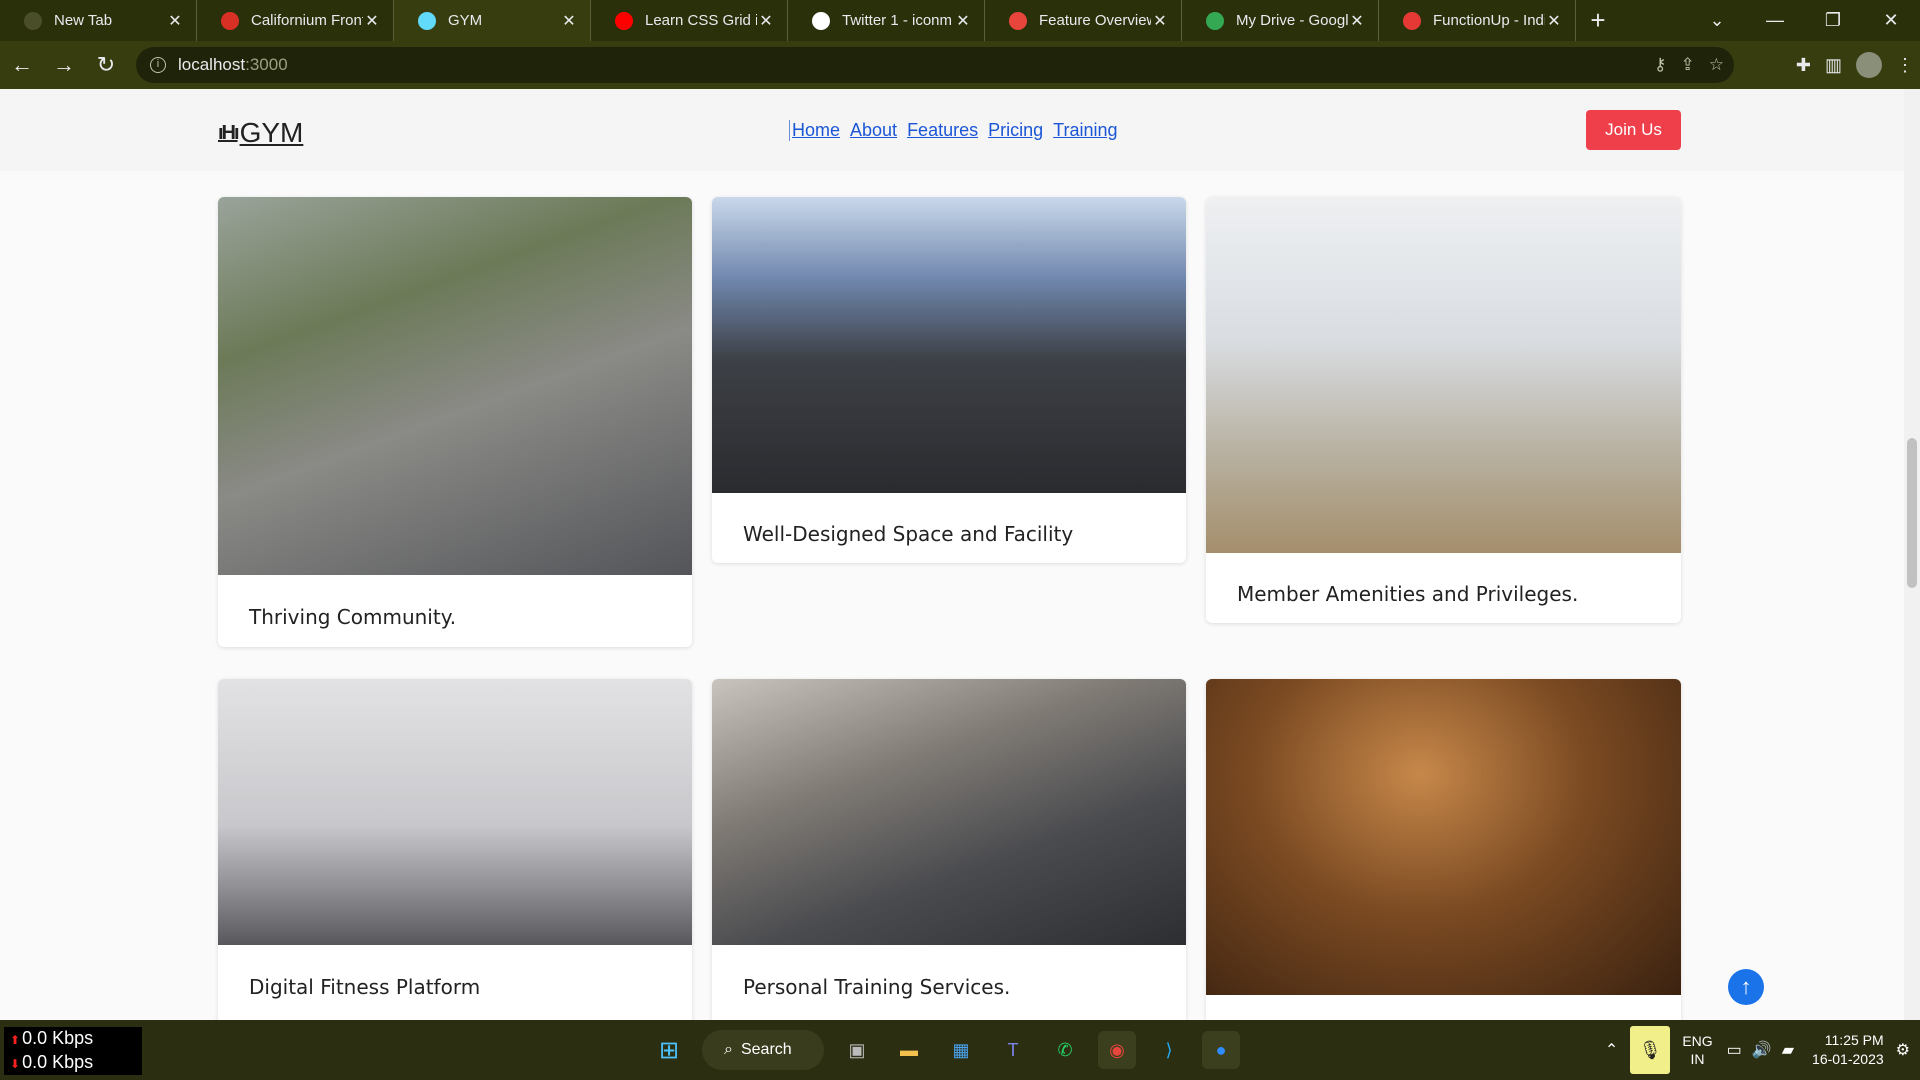 Image resolution: width=1920 pixels, height=1080 pixels. Describe the element at coordinates (1855, 65) in the screenshot. I see `toolbar-right: ✚ ▥ ⋮` at that location.